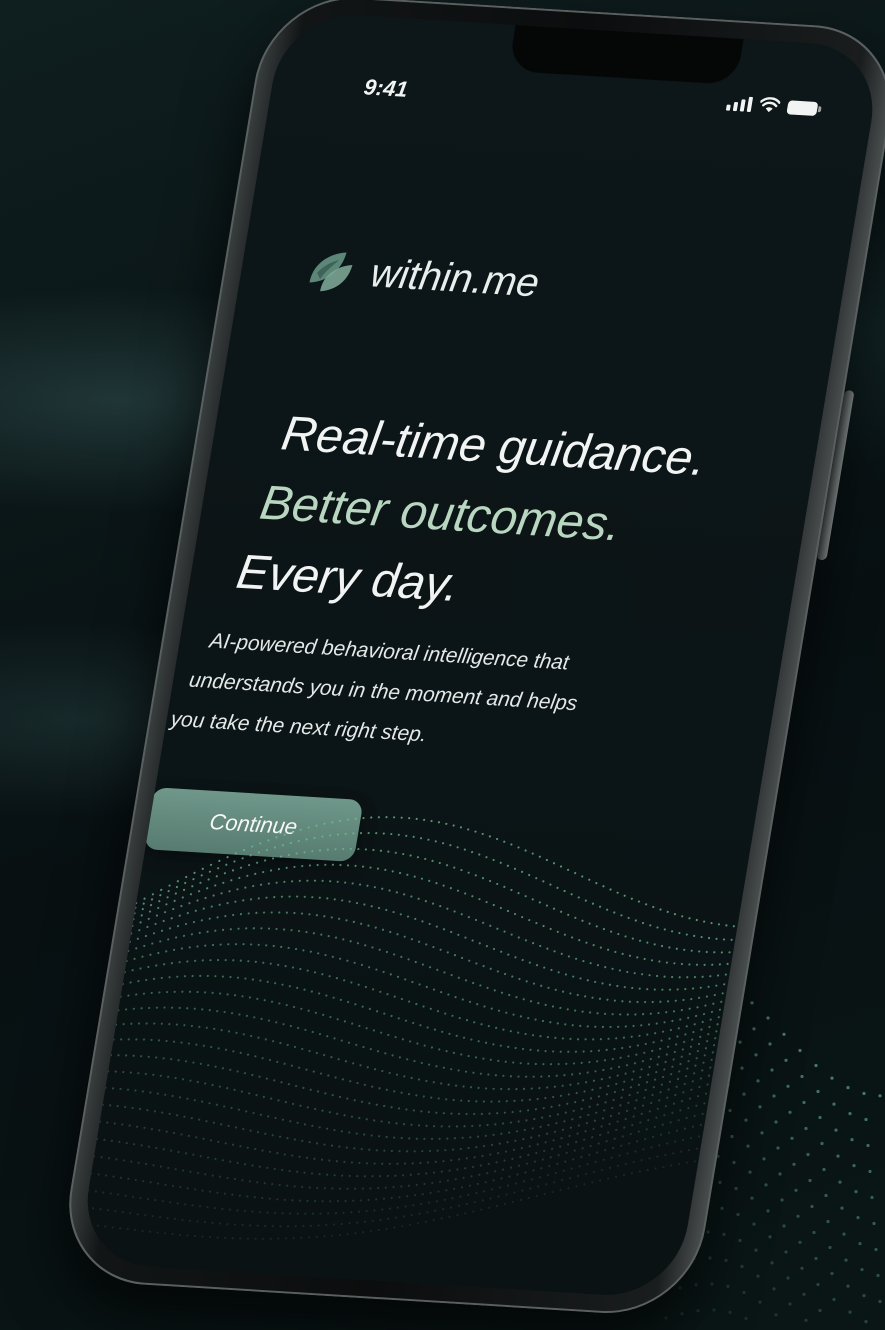 This screenshot has width=885, height=1330. I want to click on battery-icon, so click(802, 108).